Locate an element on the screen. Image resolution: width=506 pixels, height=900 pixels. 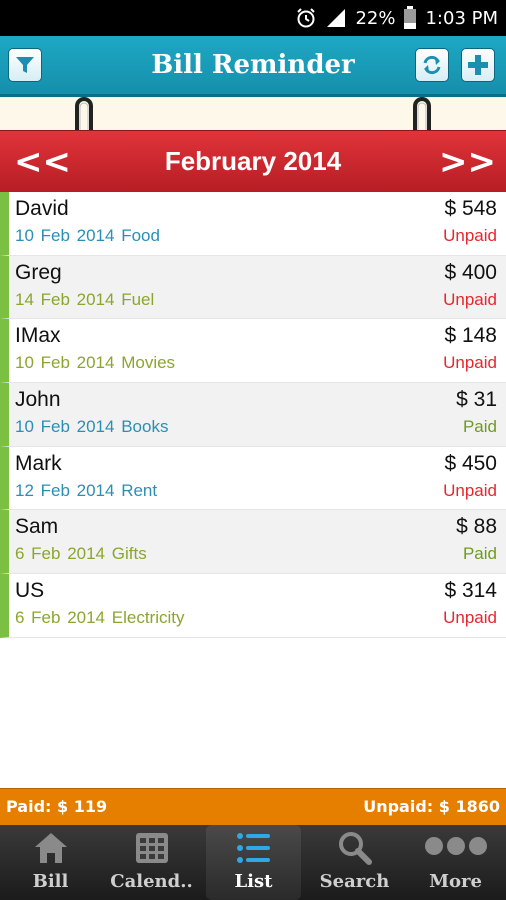
bill-amount: $ 450 is located at coordinates (470, 463).